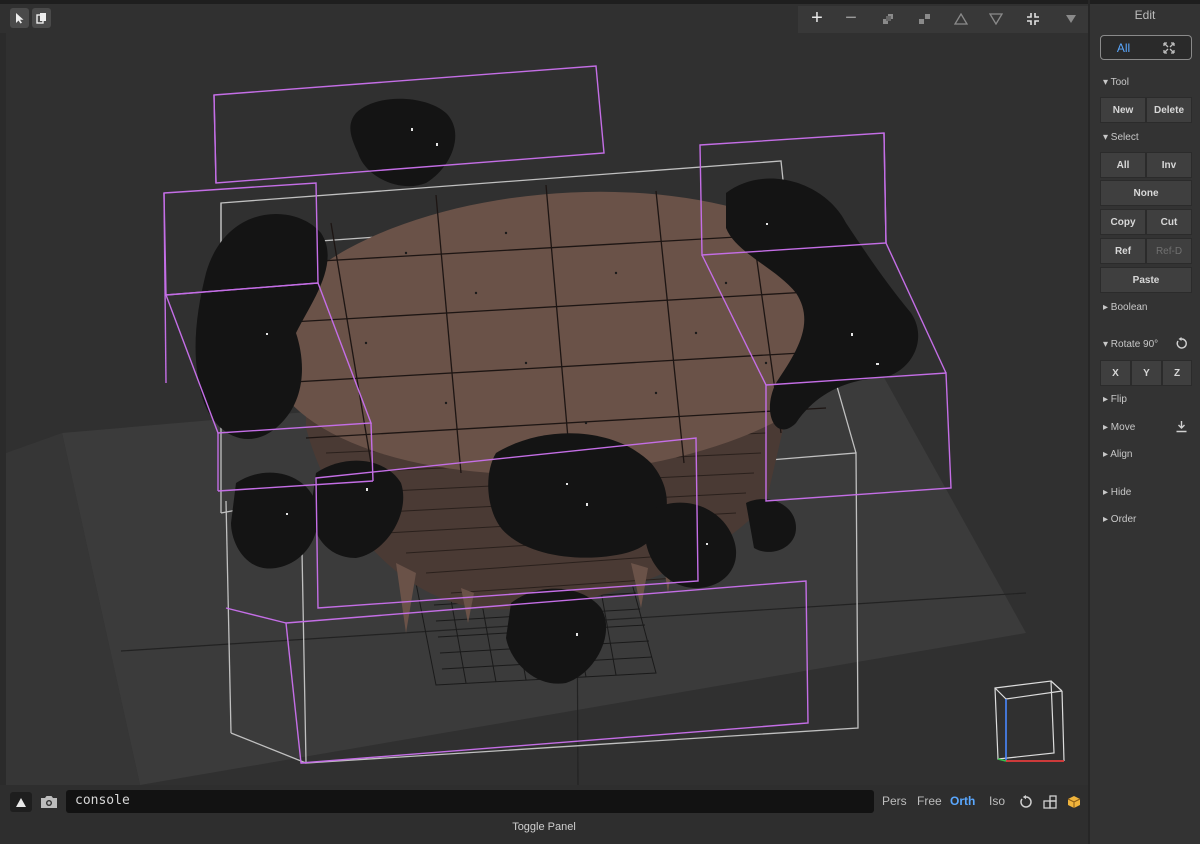 The image size is (1200, 844). I want to click on minus-icon: −, so click(851, 18).